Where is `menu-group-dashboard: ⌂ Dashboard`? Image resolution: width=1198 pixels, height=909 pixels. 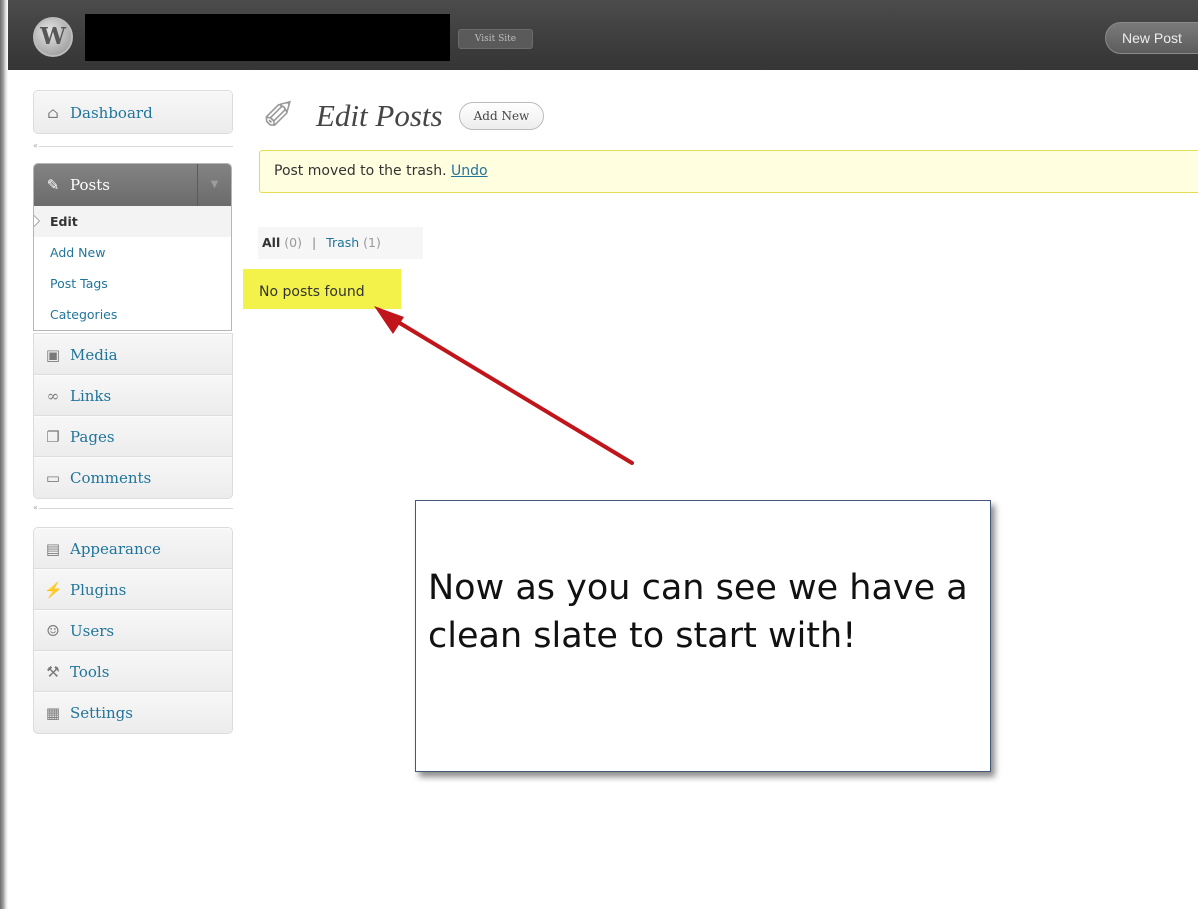
menu-group-dashboard: ⌂ Dashboard is located at coordinates (133, 112).